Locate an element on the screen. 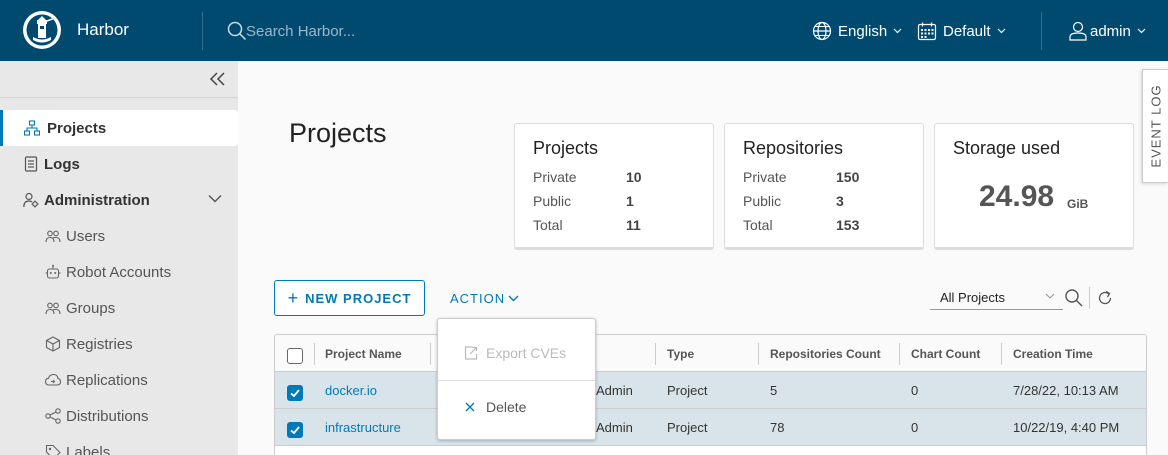 This screenshot has width=1168, height=455. storage-used-unit: GiB is located at coordinates (1078, 204).